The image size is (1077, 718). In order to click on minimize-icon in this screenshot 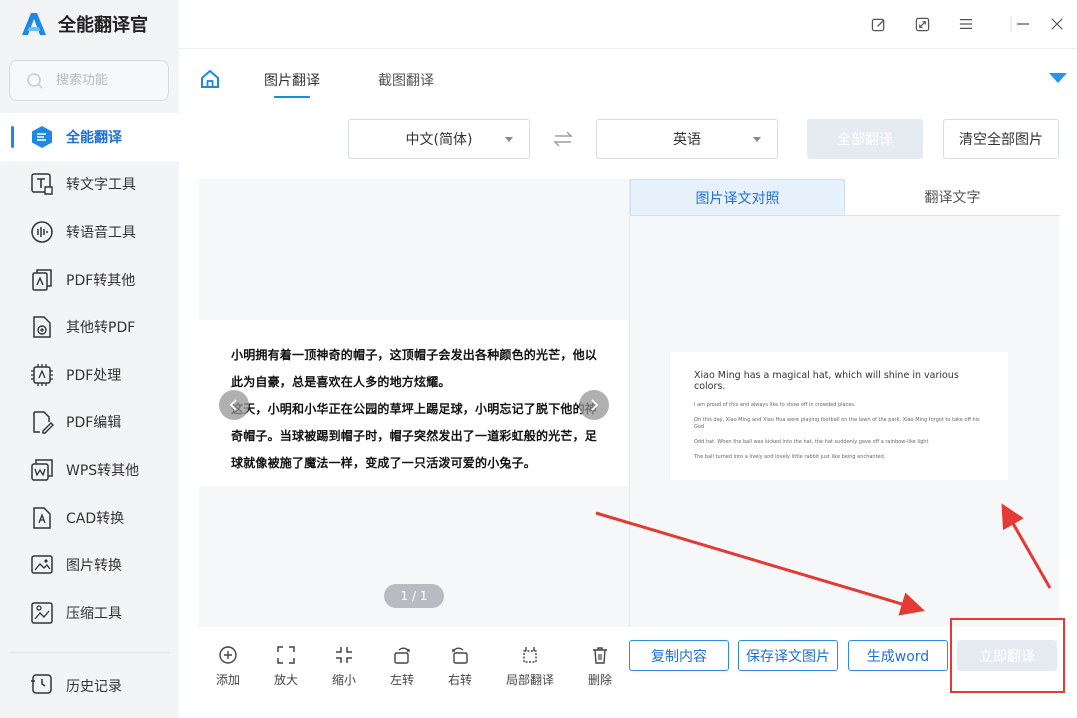, I will do `click(1023, 24)`.